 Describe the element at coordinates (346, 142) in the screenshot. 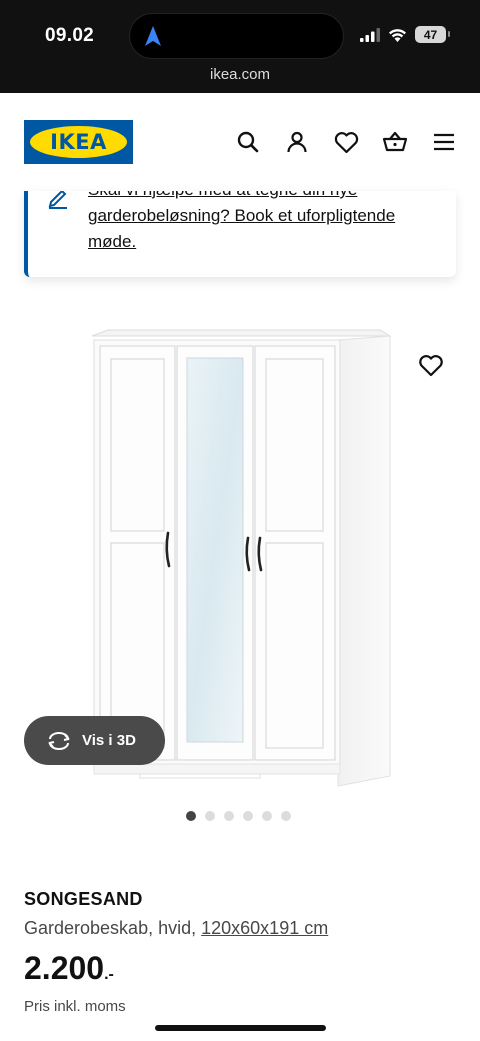

I see `heart-icon` at that location.